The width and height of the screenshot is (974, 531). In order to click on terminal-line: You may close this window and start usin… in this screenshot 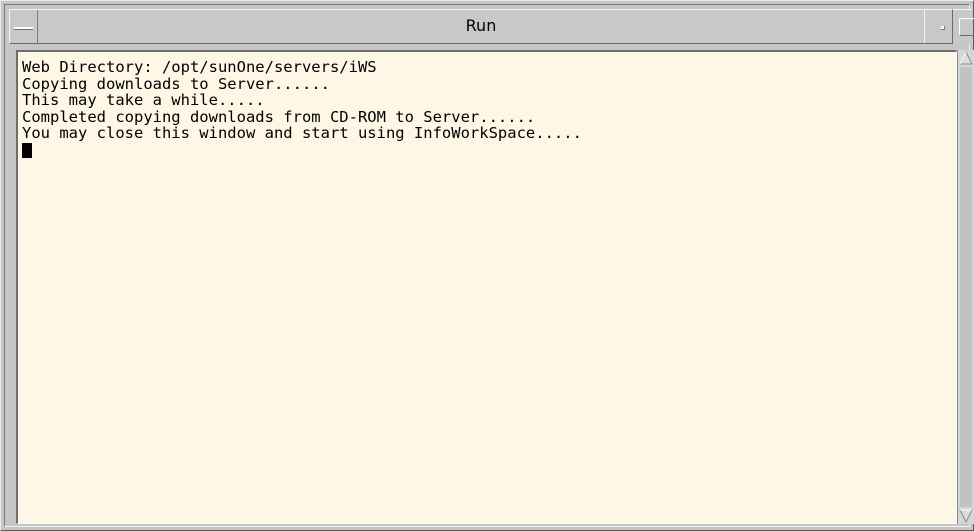, I will do `click(302, 133)`.